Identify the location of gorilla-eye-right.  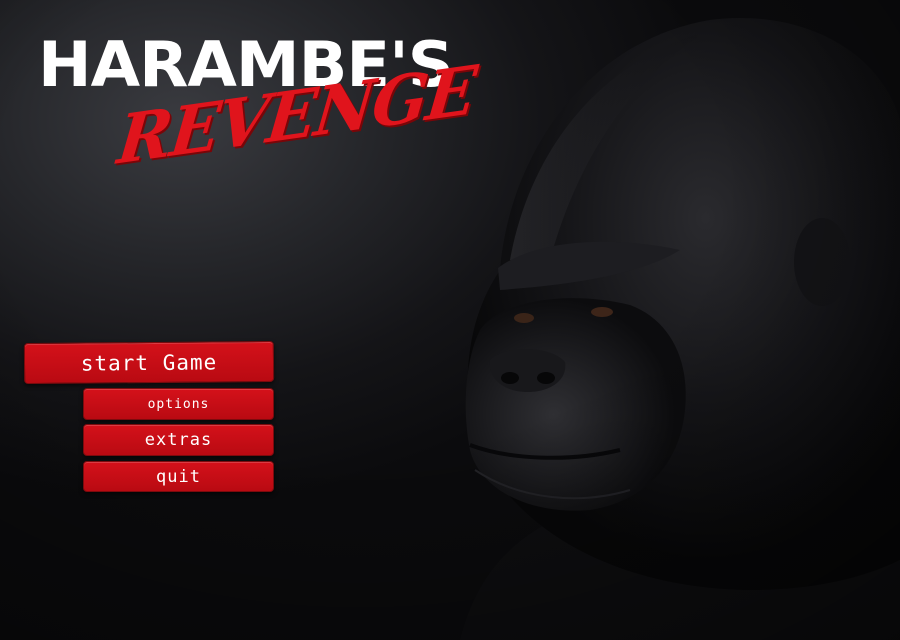
(602, 312).